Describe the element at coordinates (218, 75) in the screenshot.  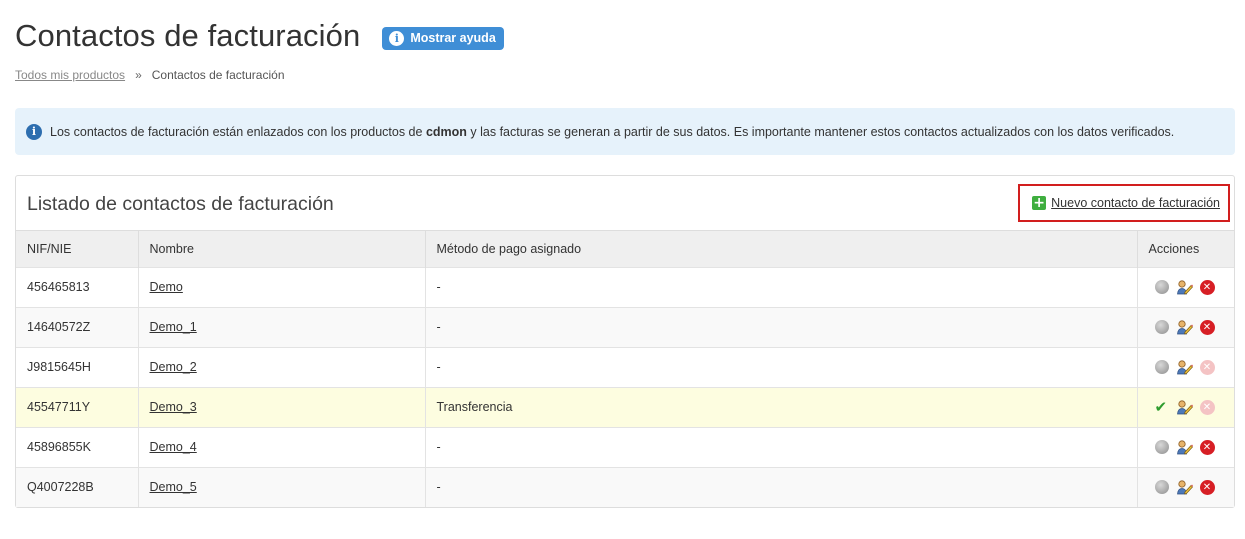
I see `breadcrumb-current: Contactos de facturación` at that location.